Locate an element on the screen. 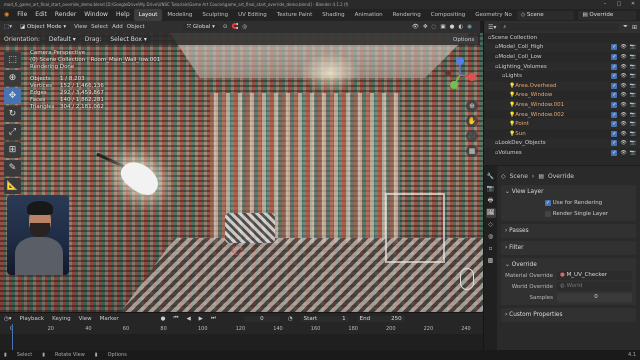  pivot-icon: ⊙ is located at coordinates (225, 27).